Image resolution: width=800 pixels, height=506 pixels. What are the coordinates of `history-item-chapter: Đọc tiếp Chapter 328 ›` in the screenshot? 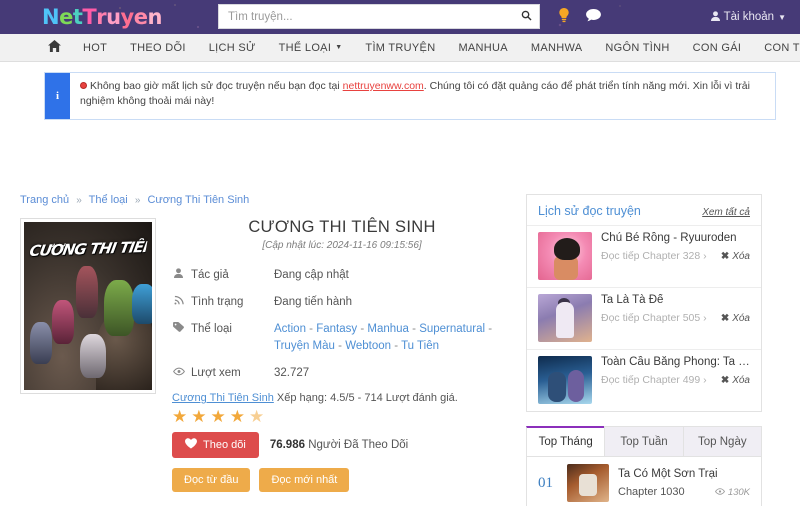 It's located at (654, 256).